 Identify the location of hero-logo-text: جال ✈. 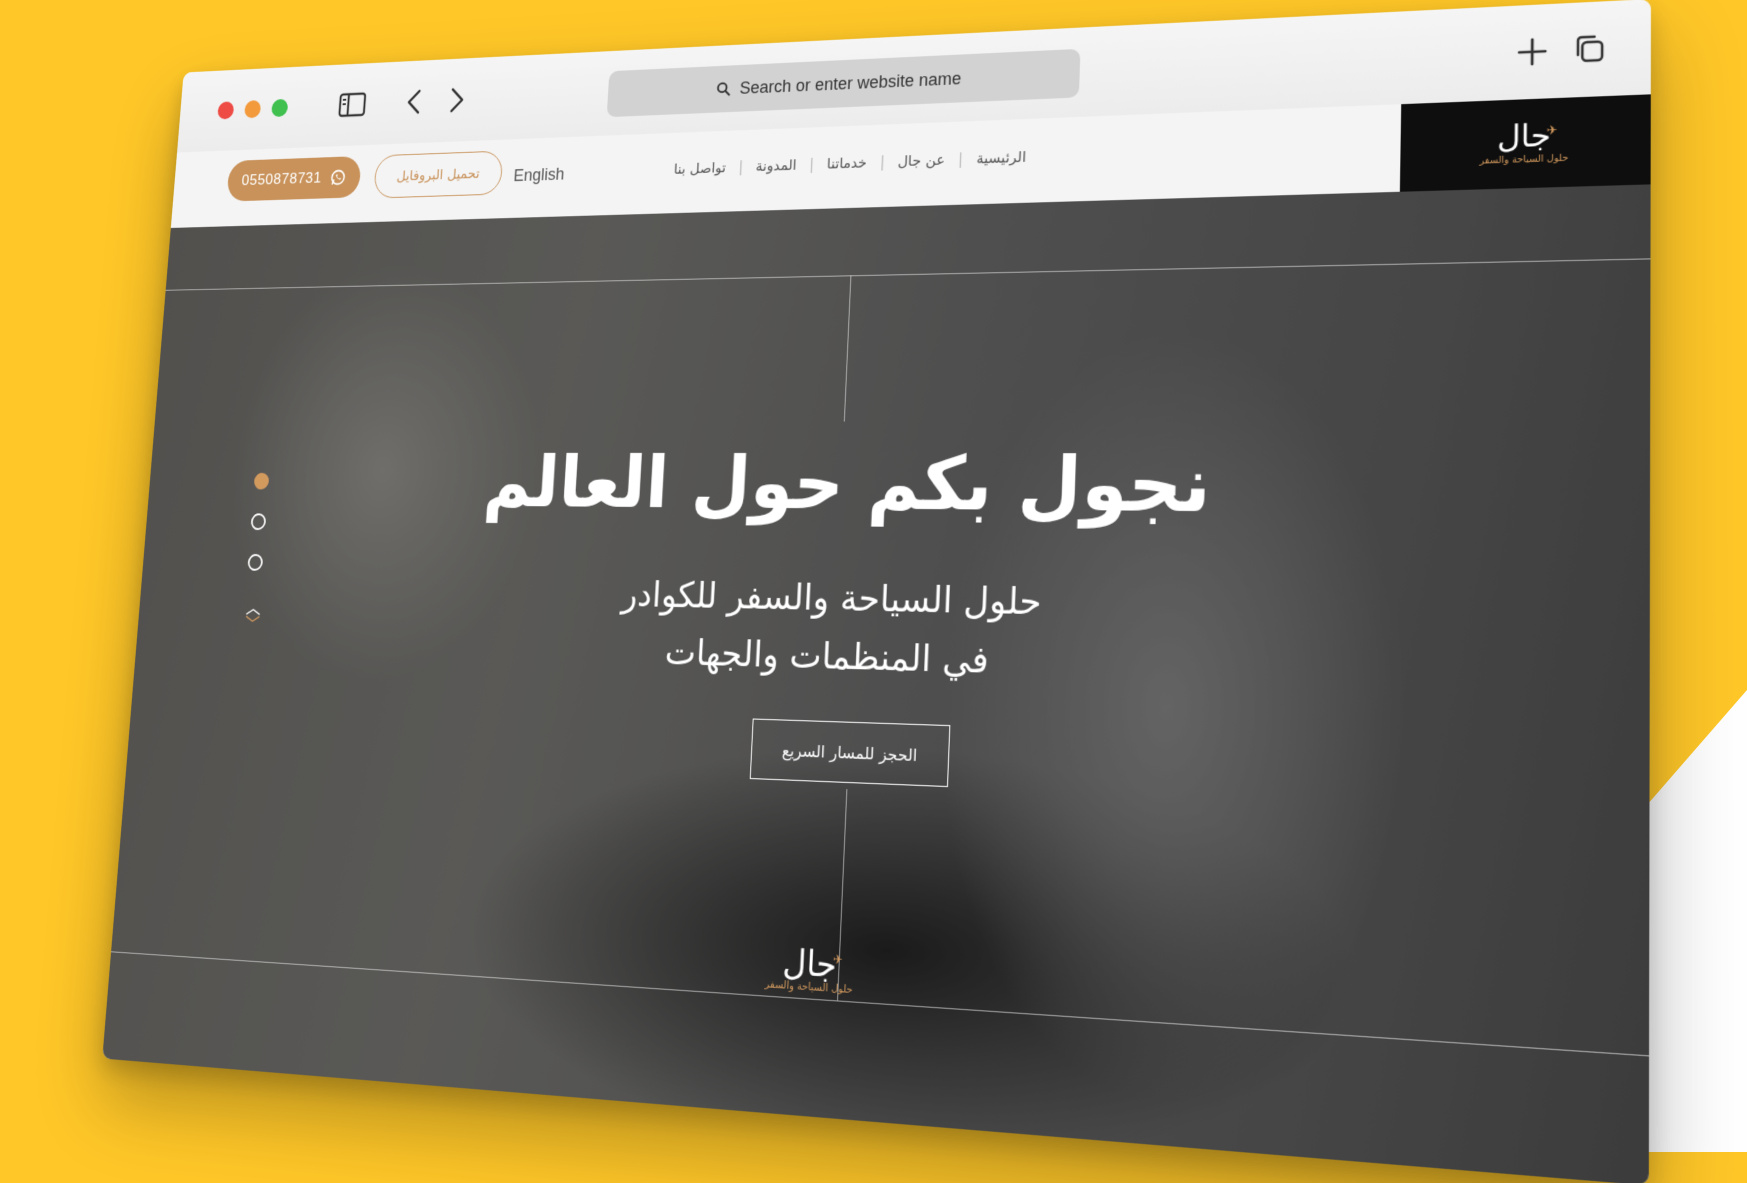
(809, 964).